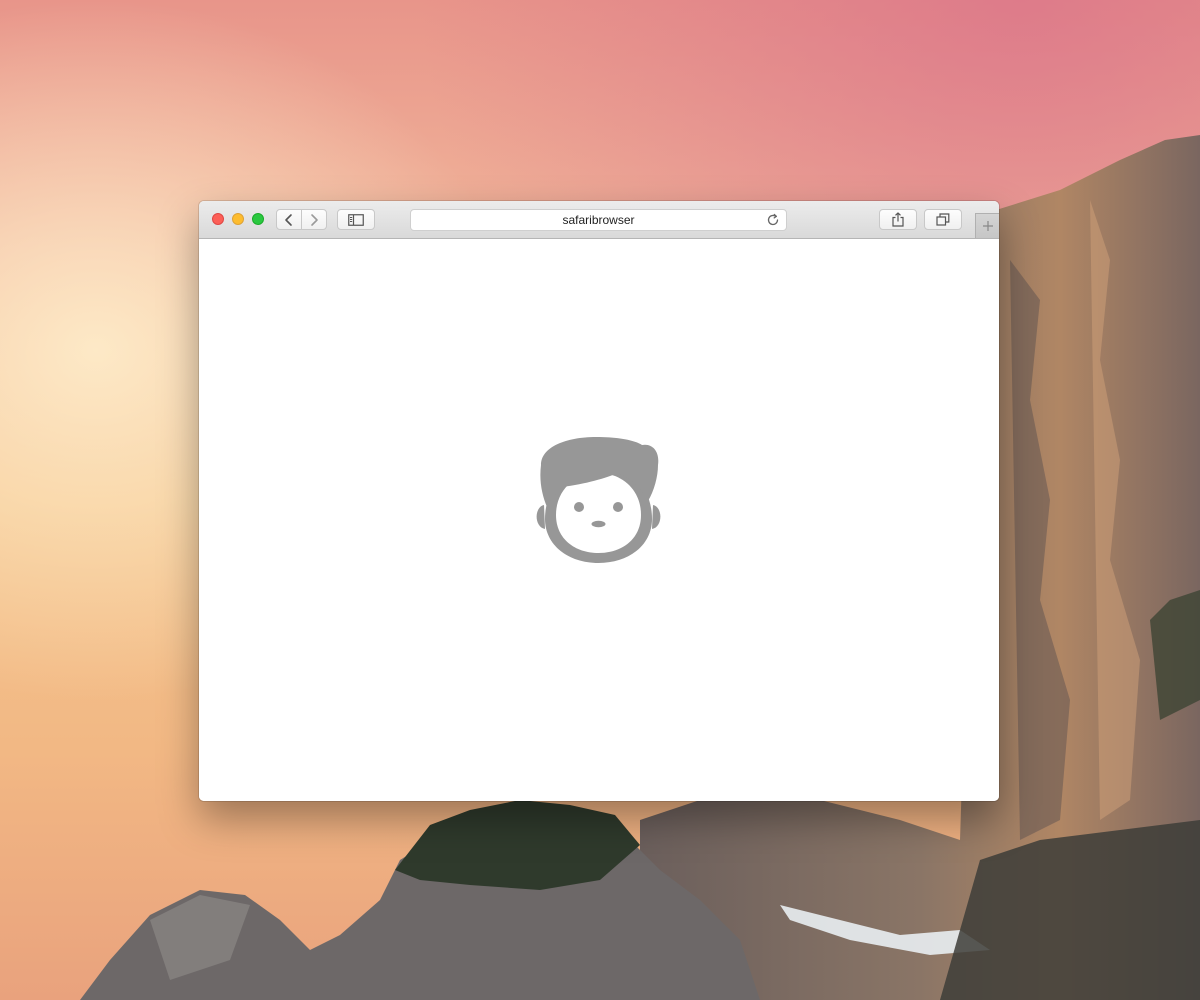 Image resolution: width=1200 pixels, height=1000 pixels. I want to click on minimize-button, so click(238, 219).